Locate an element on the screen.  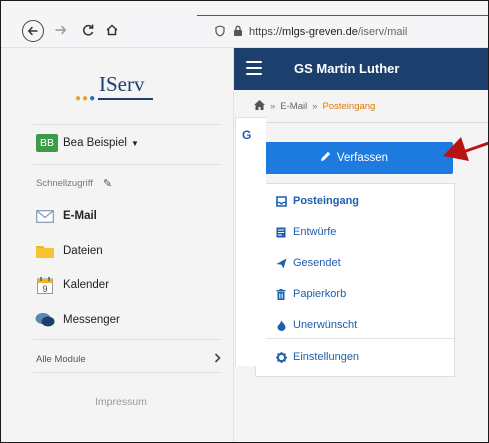
quick-access-label: Schnellzugriff is located at coordinates (64, 183).